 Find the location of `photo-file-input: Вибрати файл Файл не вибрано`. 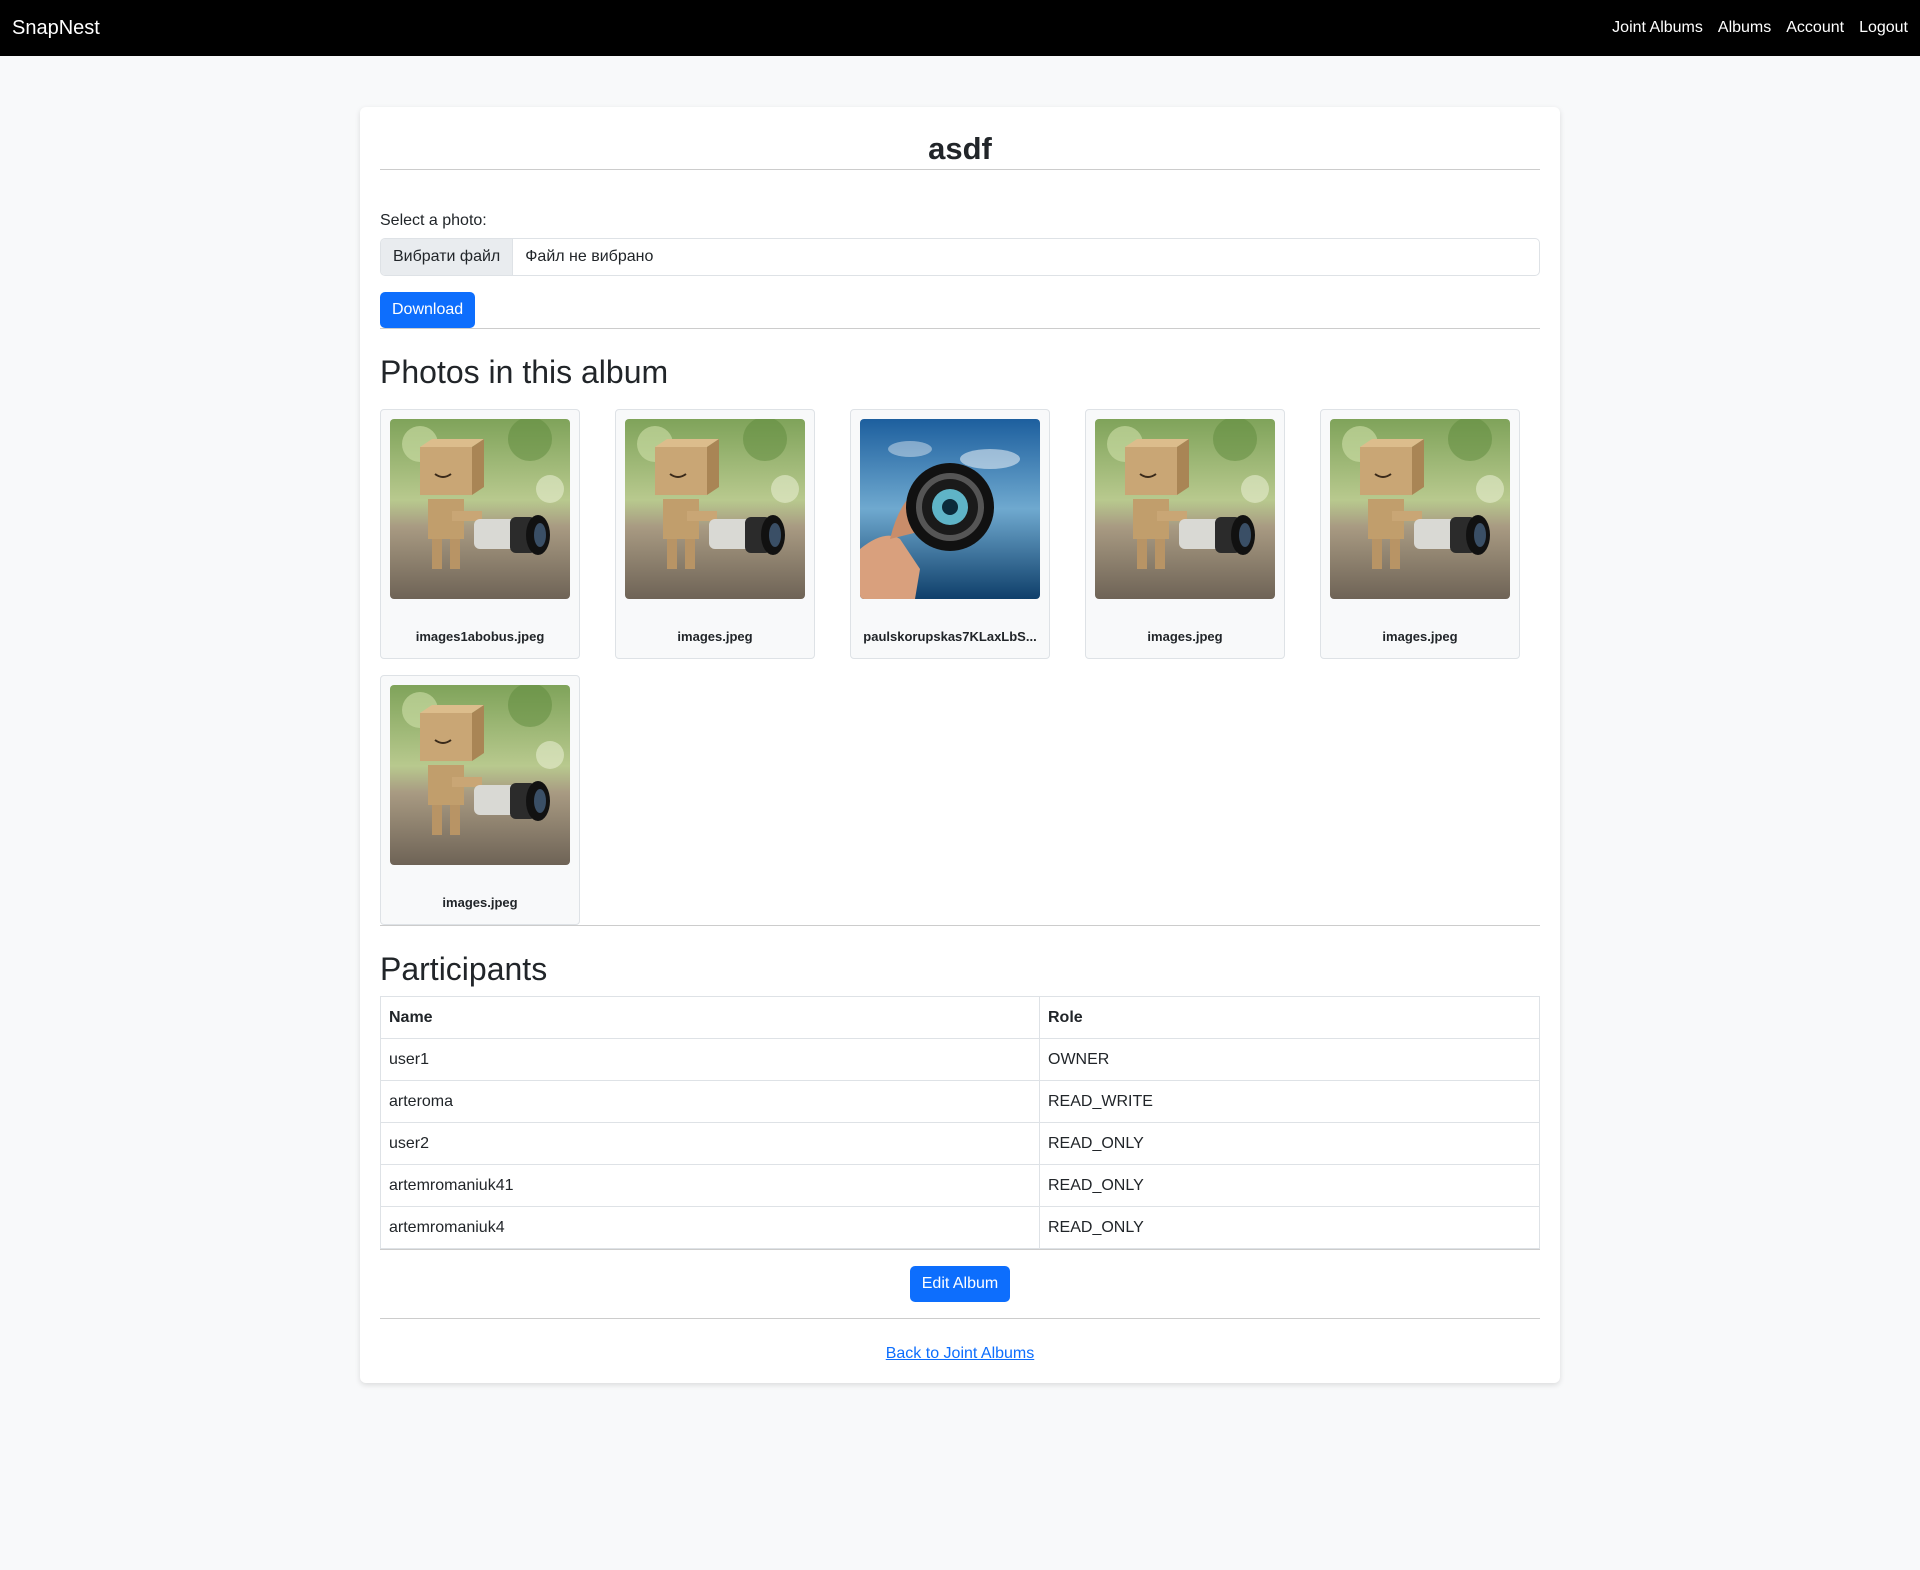

photo-file-input: Вибрати файл Файл не вибрано is located at coordinates (960, 257).